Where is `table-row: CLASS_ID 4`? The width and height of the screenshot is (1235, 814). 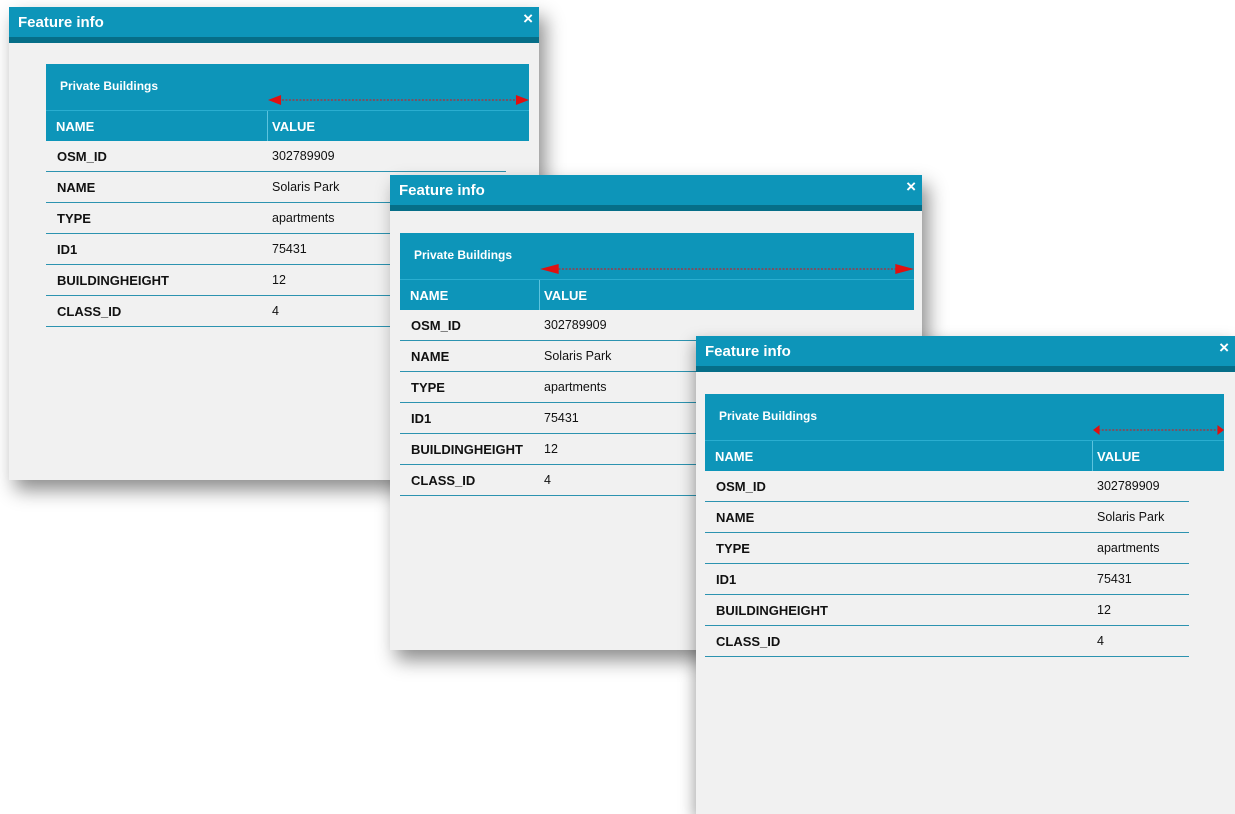 table-row: CLASS_ID 4 is located at coordinates (947, 641).